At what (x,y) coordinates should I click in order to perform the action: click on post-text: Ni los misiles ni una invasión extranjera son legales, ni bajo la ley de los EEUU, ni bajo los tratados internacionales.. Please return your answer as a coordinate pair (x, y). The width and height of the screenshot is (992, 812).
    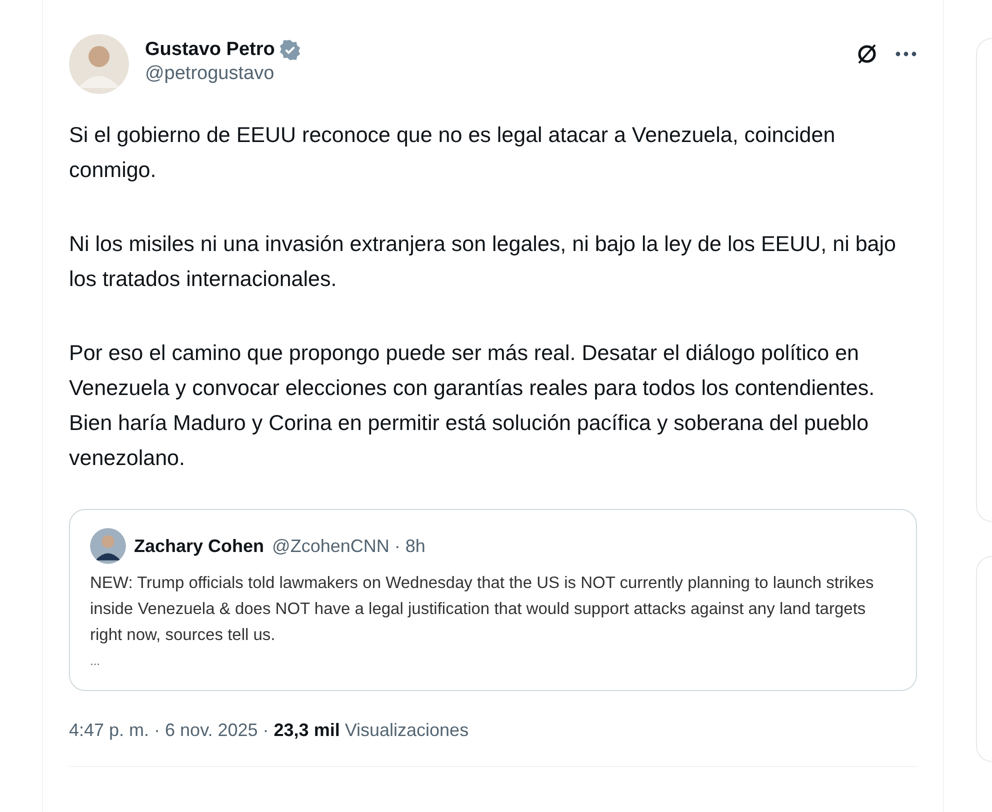
    Looking at the image, I should click on (483, 262).